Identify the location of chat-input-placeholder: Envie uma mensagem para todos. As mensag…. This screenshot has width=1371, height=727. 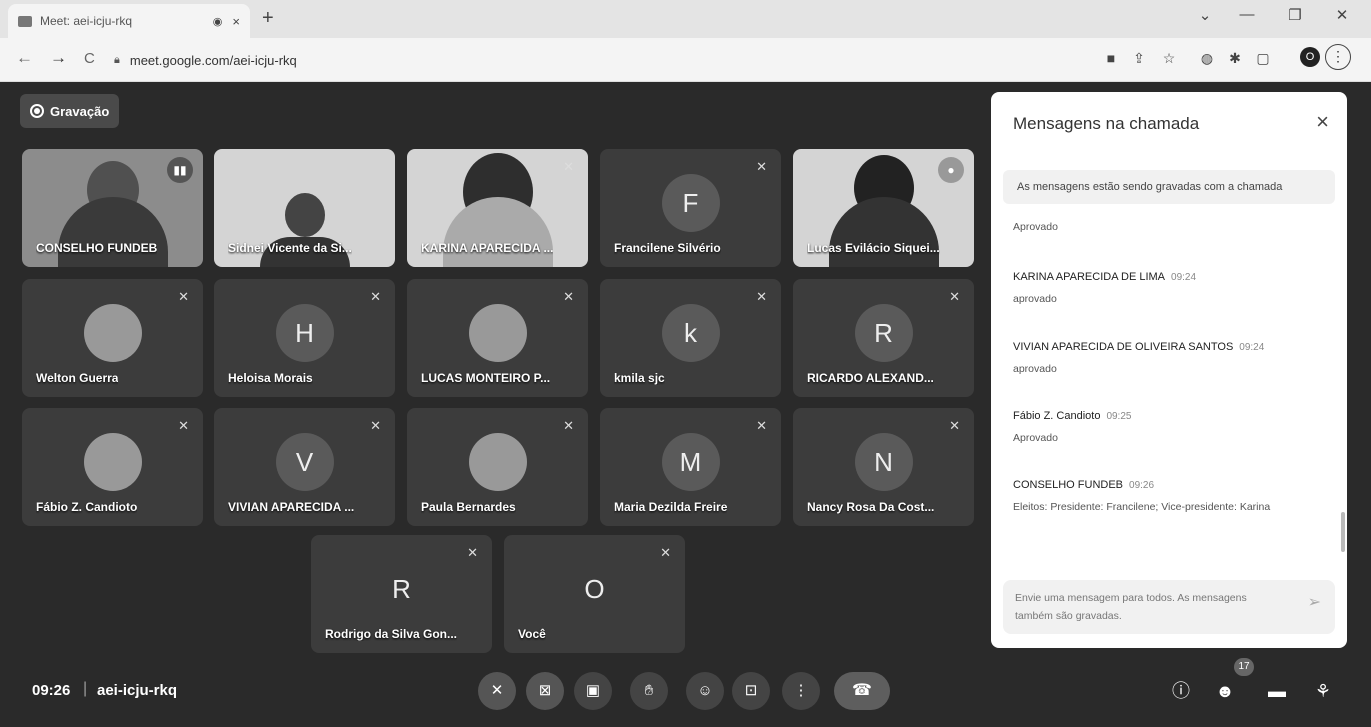
(1131, 607).